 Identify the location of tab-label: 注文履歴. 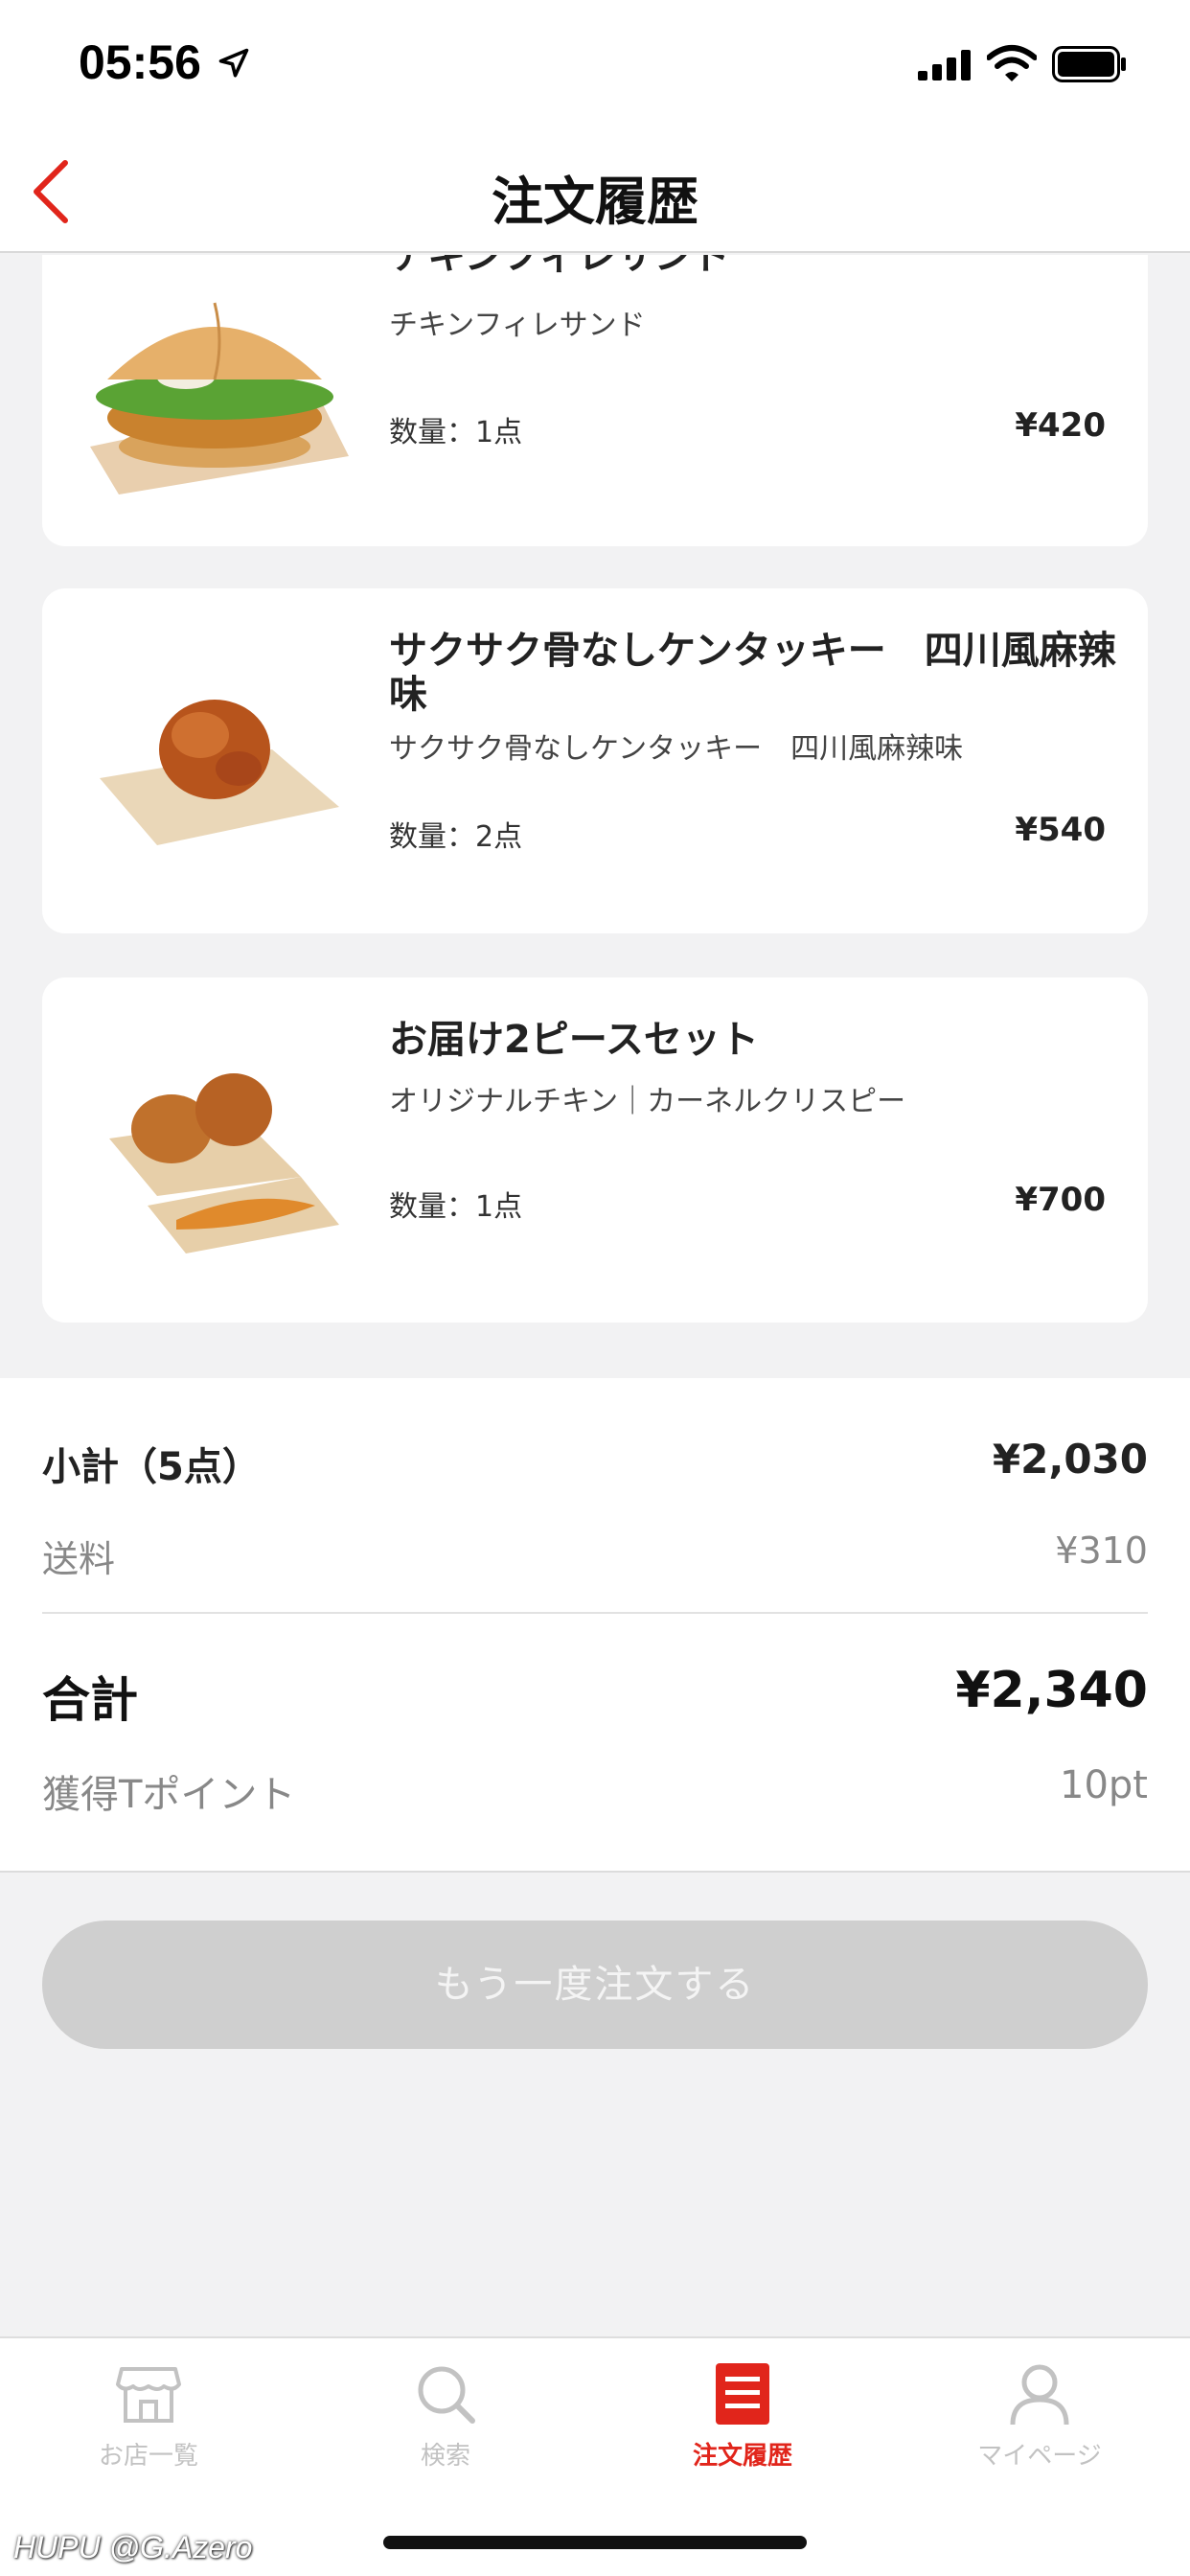
(742, 2456).